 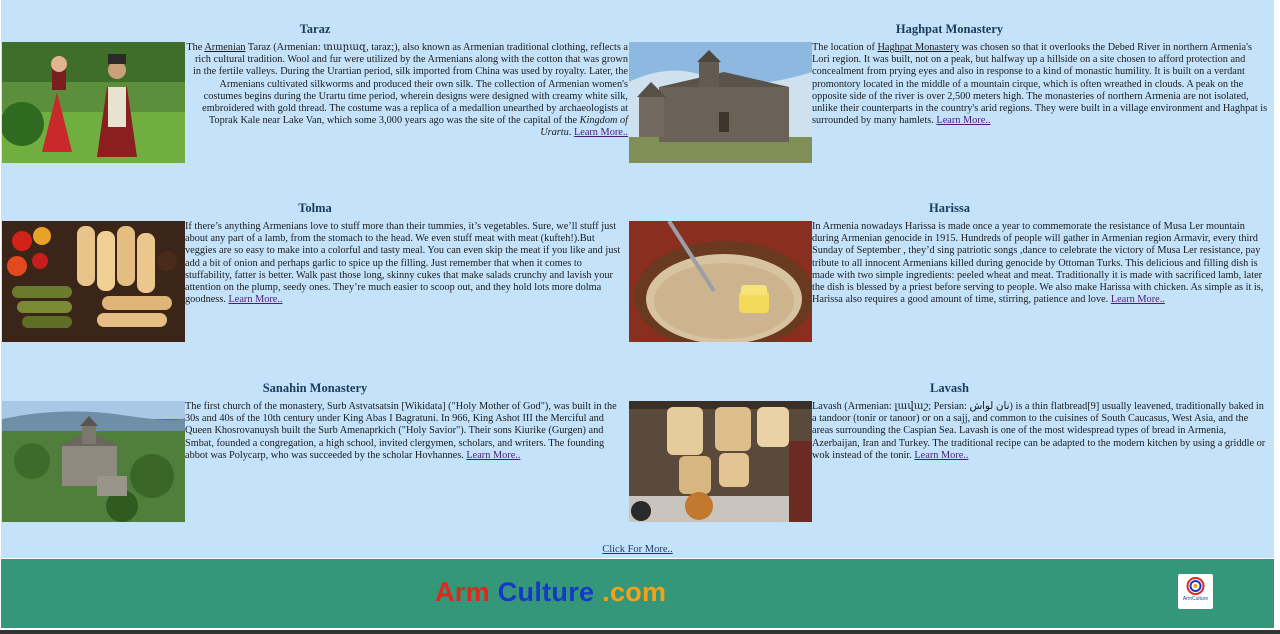 What do you see at coordinates (224, 47) in the screenshot?
I see `armenian-link: Armenian` at bounding box center [224, 47].